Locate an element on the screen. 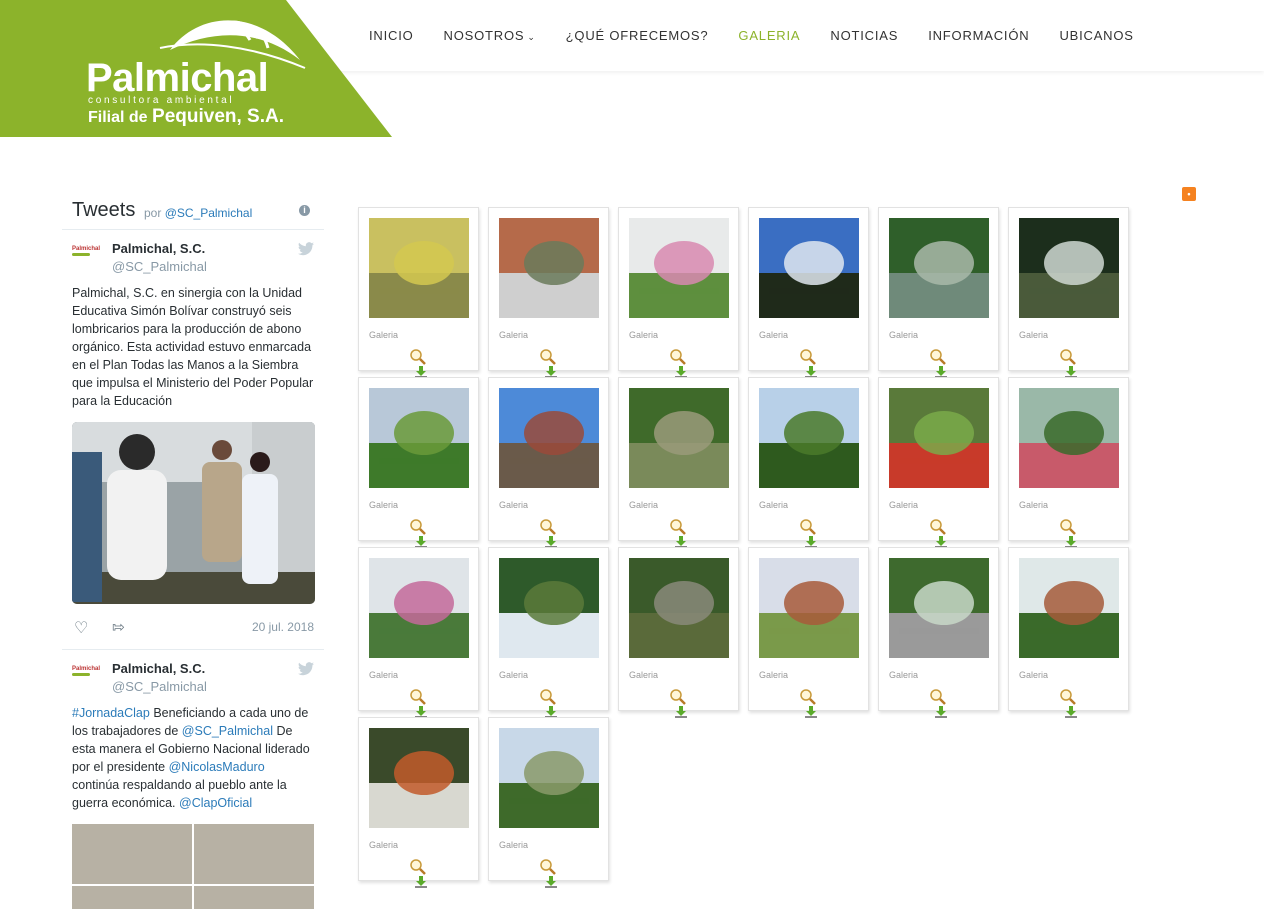 The width and height of the screenshot is (1264, 909). nav-item-ubicanos: UBICANOS is located at coordinates (1096, 36).